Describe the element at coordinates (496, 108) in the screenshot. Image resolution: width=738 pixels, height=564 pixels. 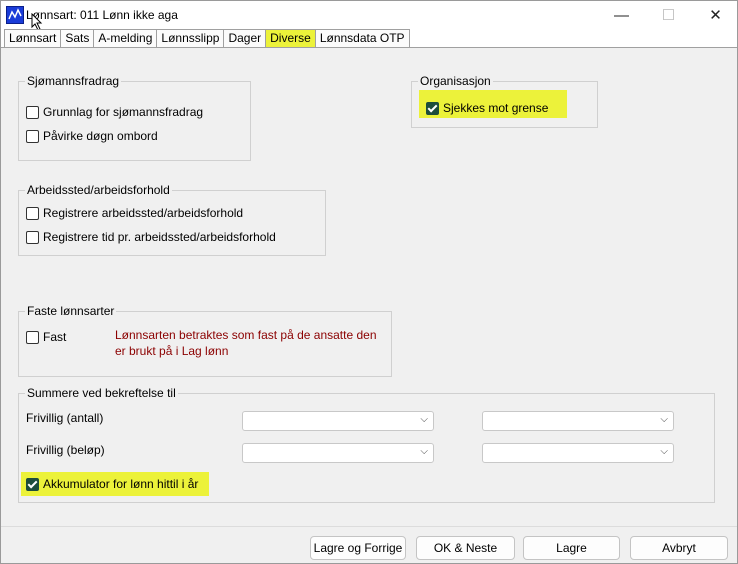
I see `checkbox-label: Sjekkes mot grense` at that location.